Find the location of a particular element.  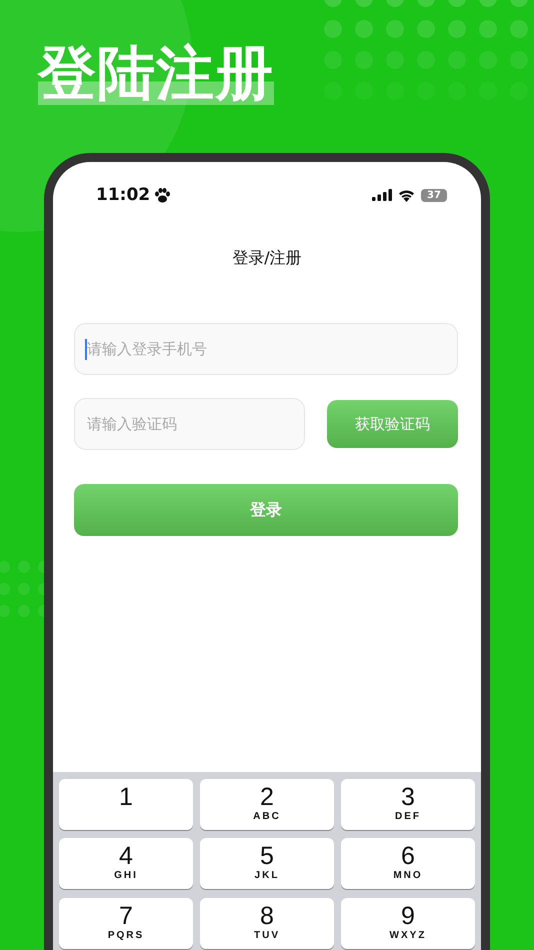

paw-icon is located at coordinates (163, 195).